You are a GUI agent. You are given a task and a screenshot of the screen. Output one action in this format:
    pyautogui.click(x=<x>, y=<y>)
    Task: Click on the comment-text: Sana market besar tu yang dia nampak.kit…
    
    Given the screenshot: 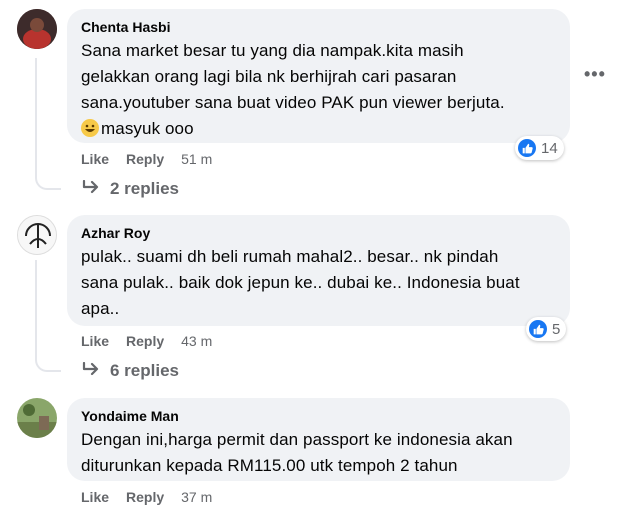 What is the action you would take?
    pyautogui.click(x=293, y=89)
    